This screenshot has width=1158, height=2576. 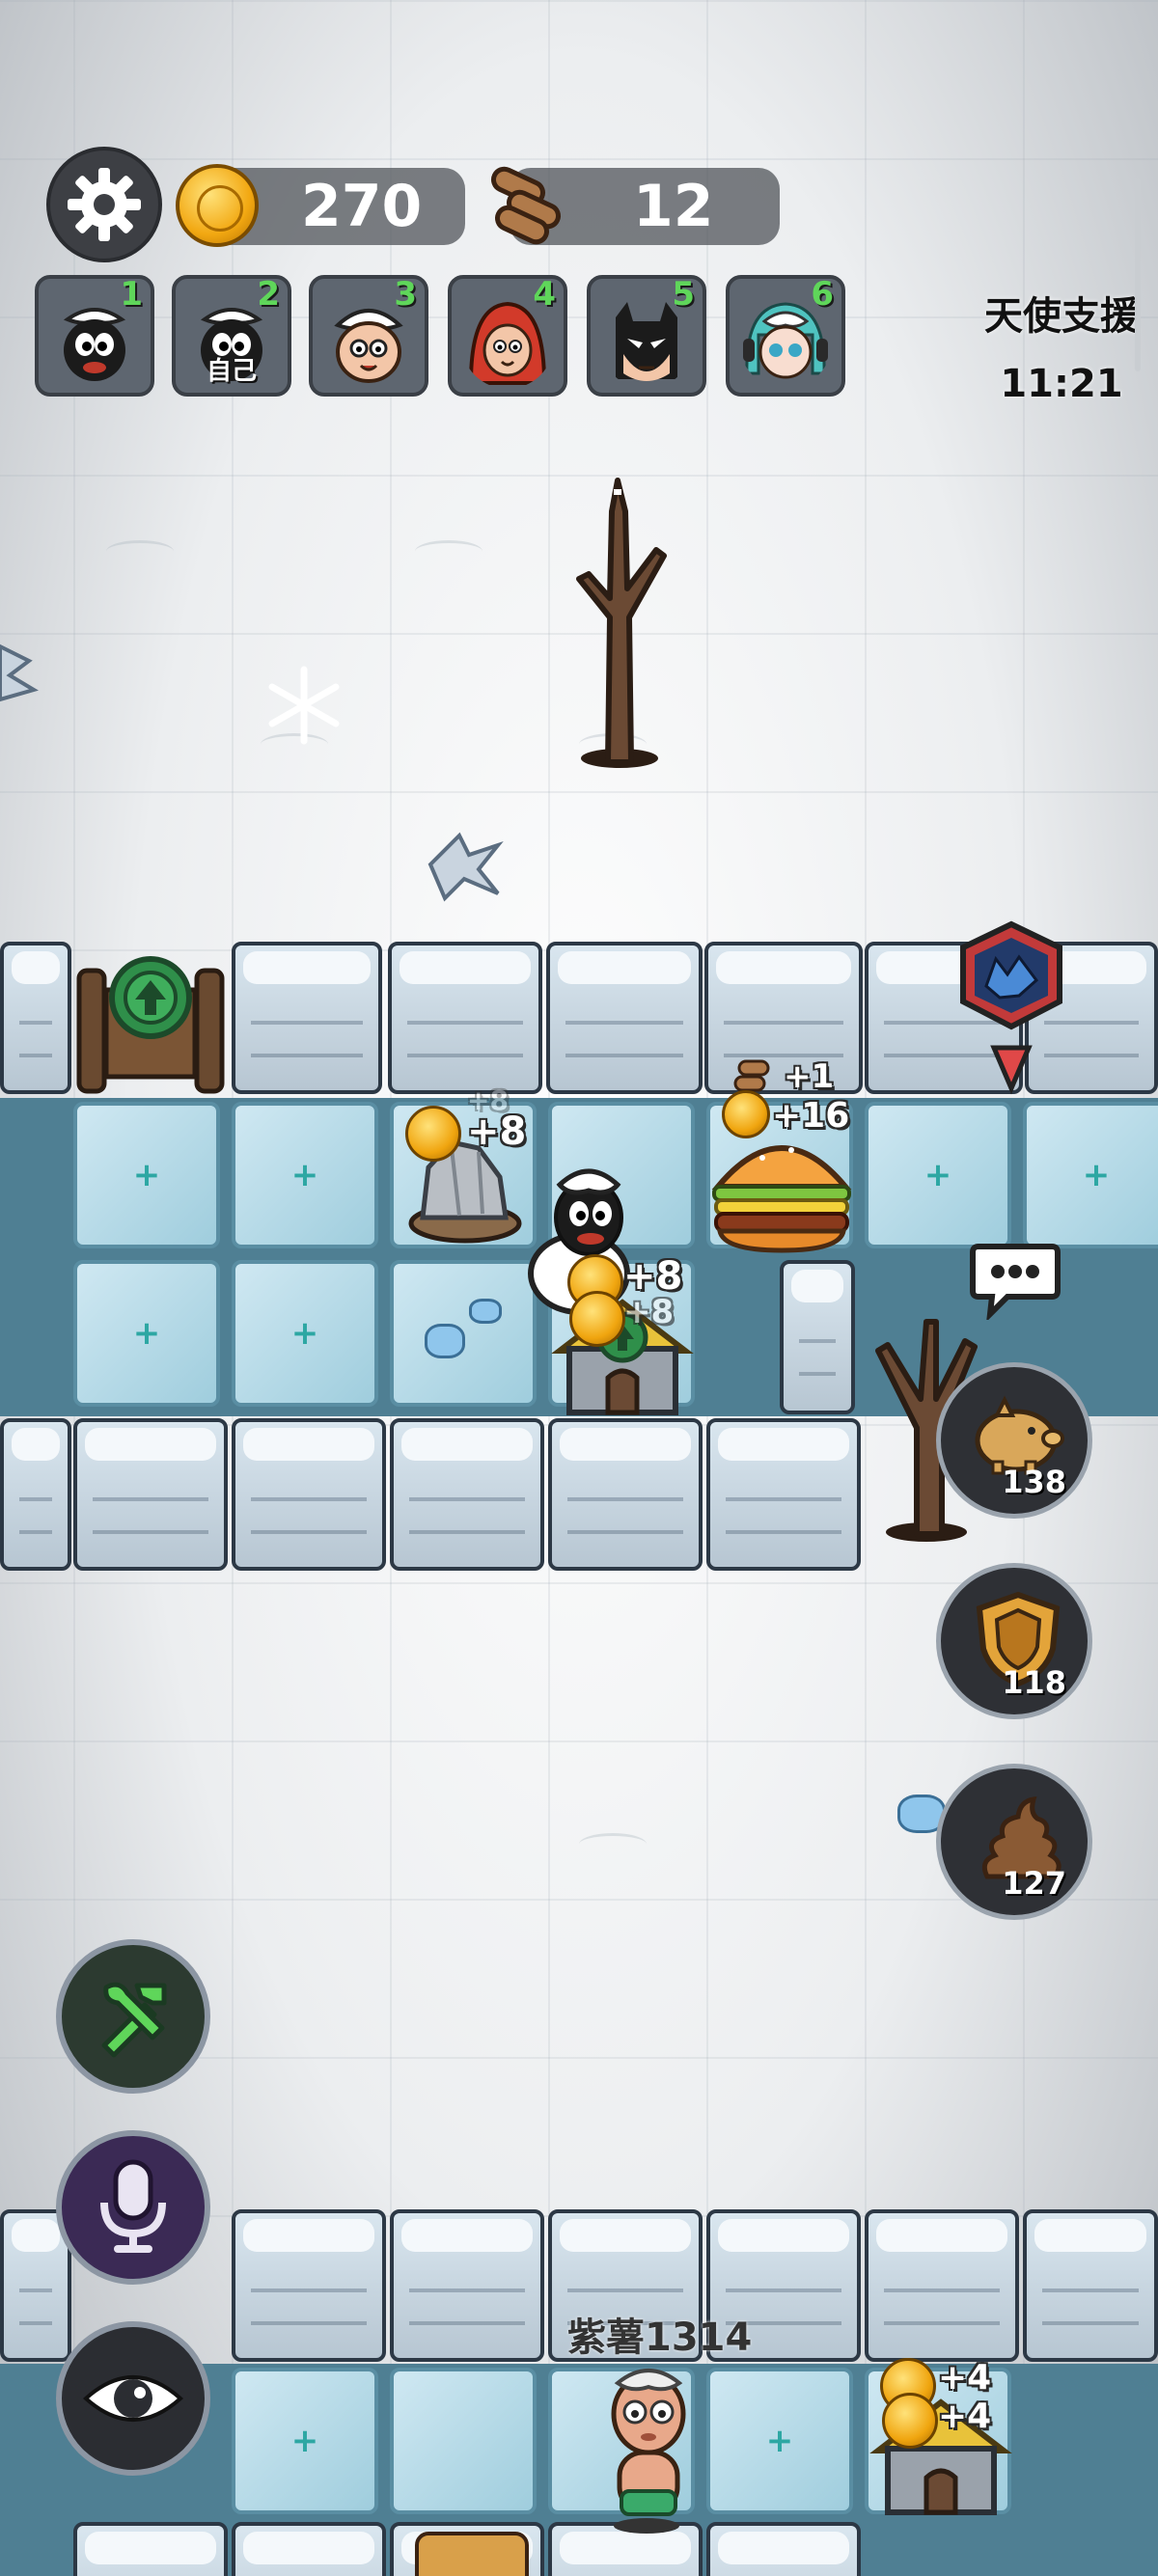 I want to click on player-slot-2: 2 自己, so click(x=231, y=336).